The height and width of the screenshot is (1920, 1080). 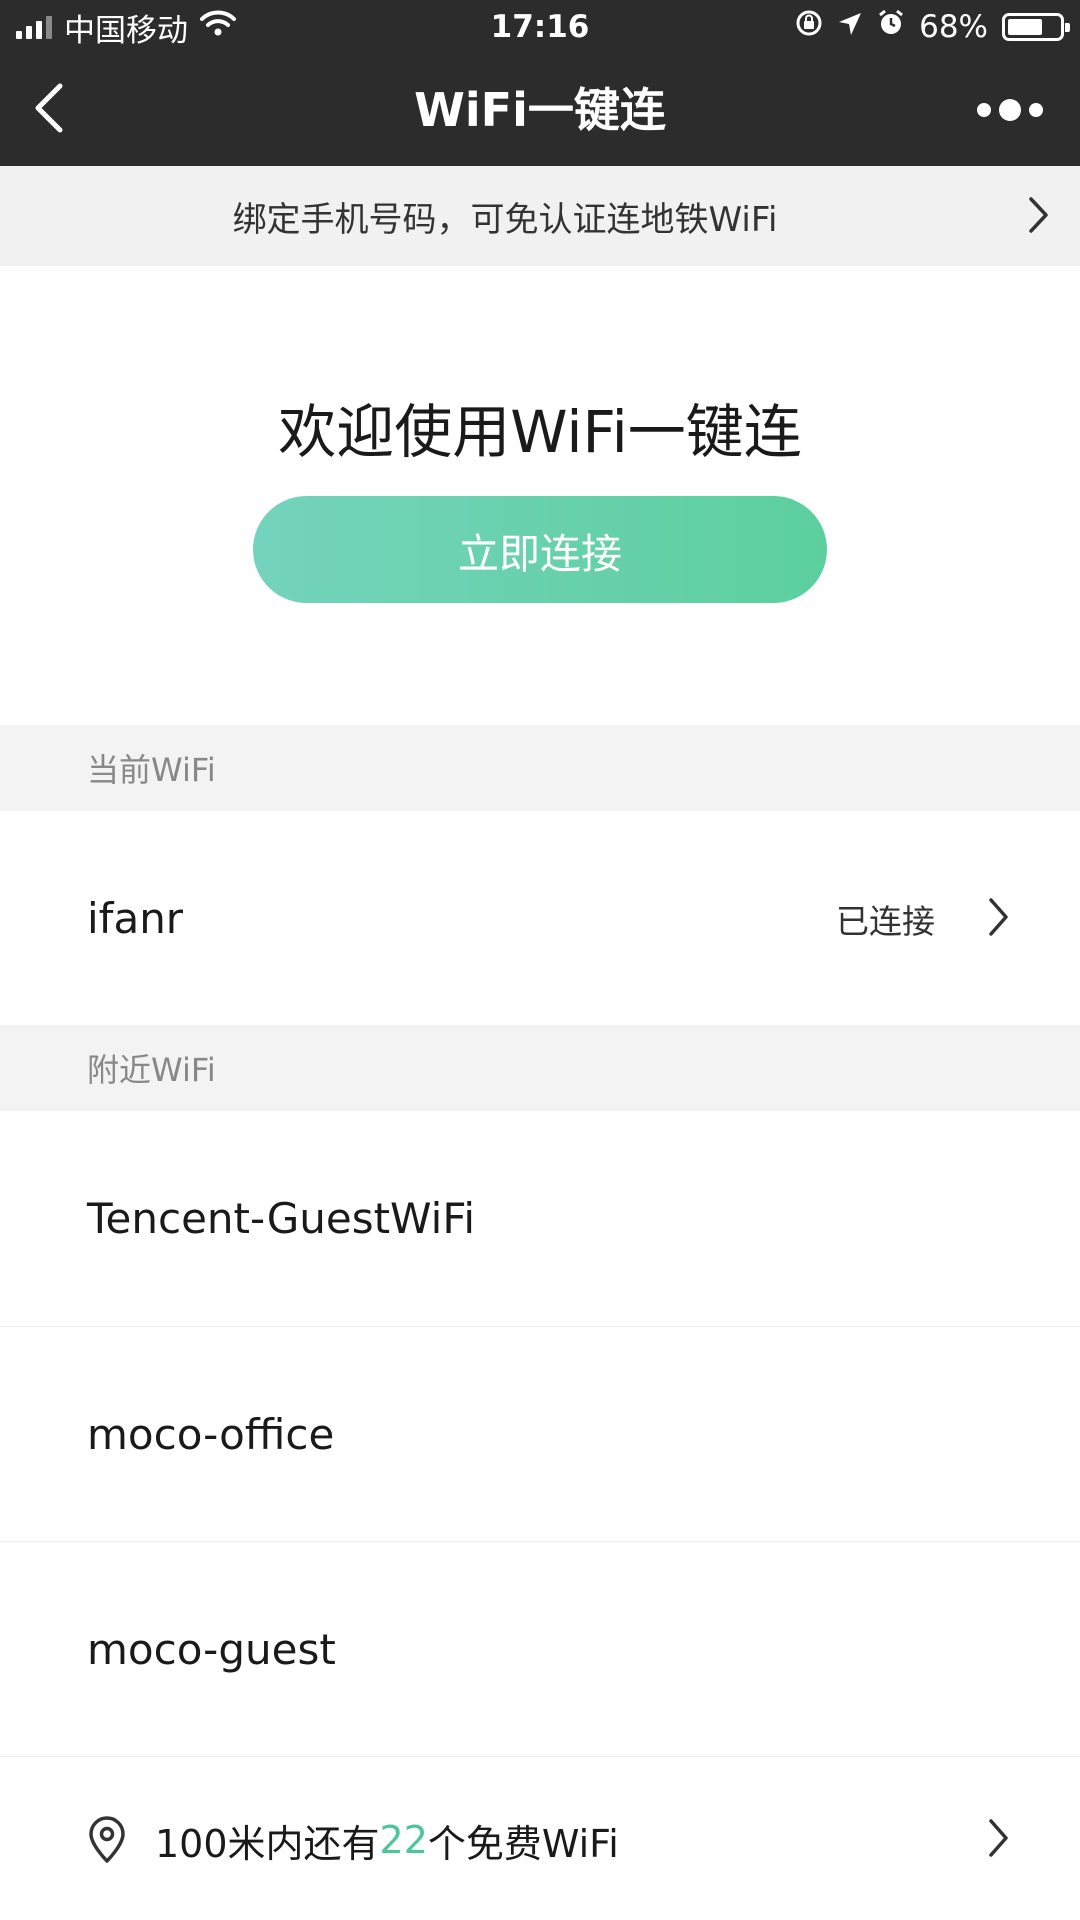 What do you see at coordinates (540, 1068) in the screenshot?
I see `nearby-wifi-header: 附近WiFi` at bounding box center [540, 1068].